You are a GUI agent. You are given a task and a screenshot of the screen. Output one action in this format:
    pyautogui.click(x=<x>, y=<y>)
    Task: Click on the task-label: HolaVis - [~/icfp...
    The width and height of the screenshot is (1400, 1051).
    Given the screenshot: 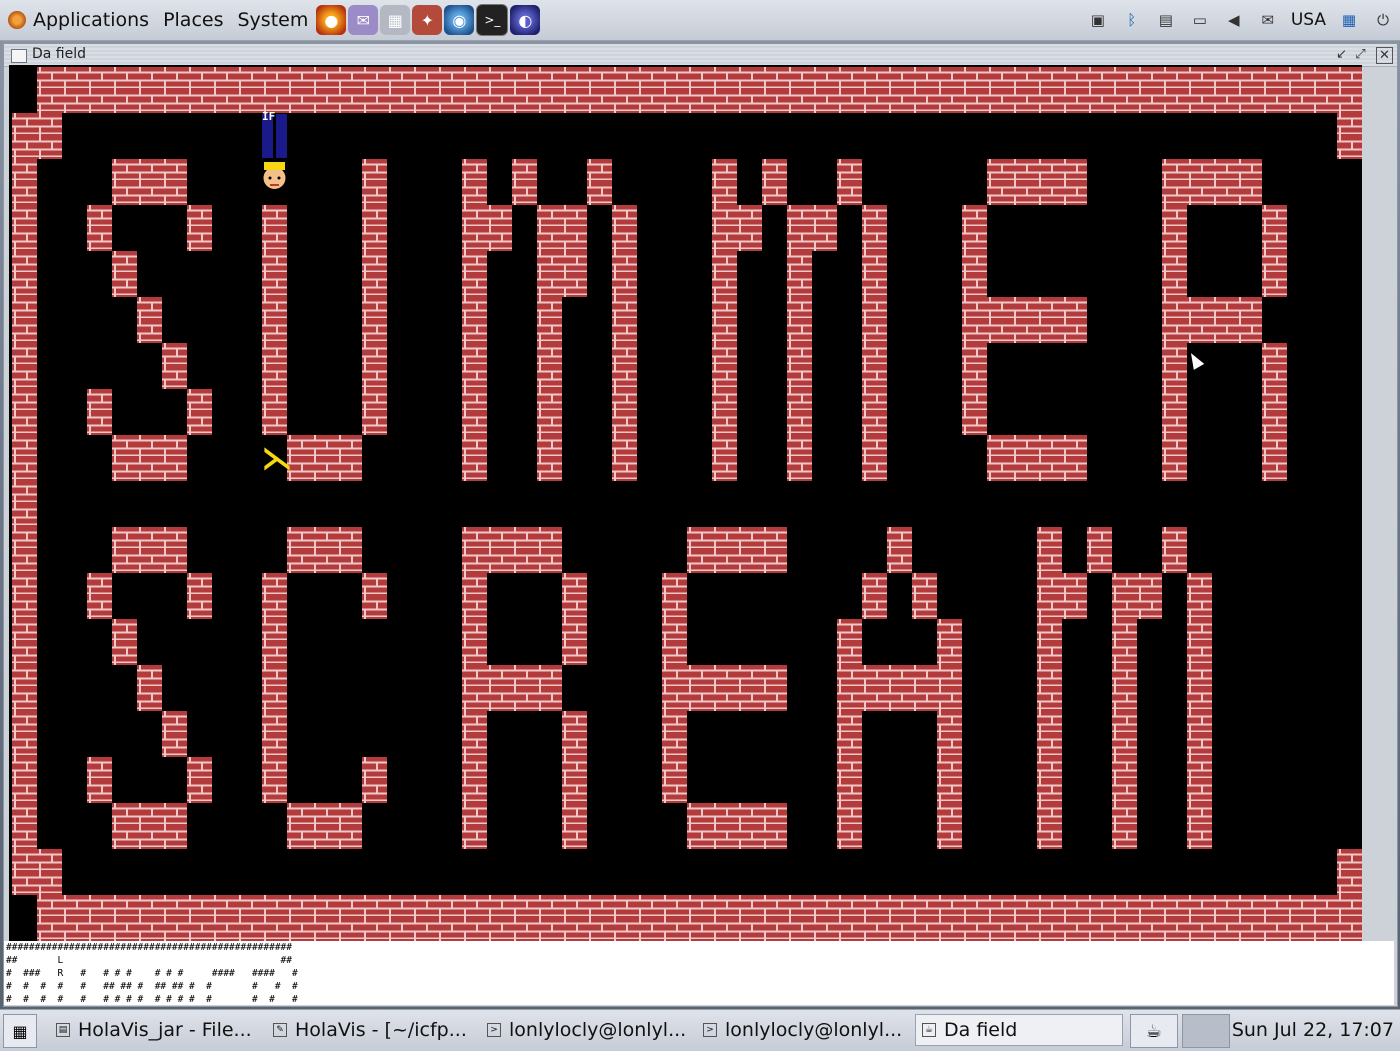 What is the action you would take?
    pyautogui.click(x=381, y=1030)
    